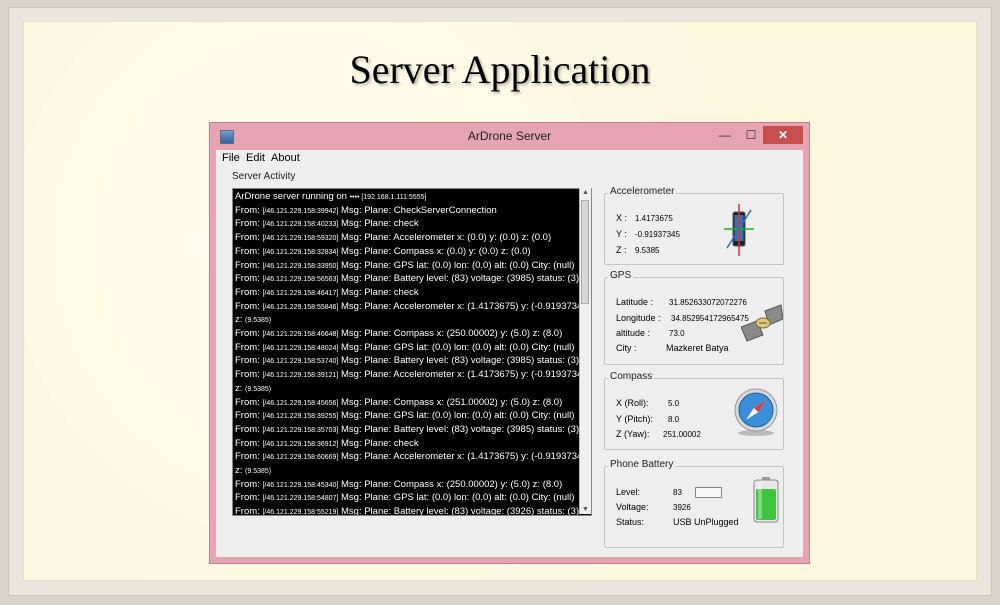 Image resolution: width=1000 pixels, height=605 pixels. I want to click on scroll-thumb, so click(585, 252).